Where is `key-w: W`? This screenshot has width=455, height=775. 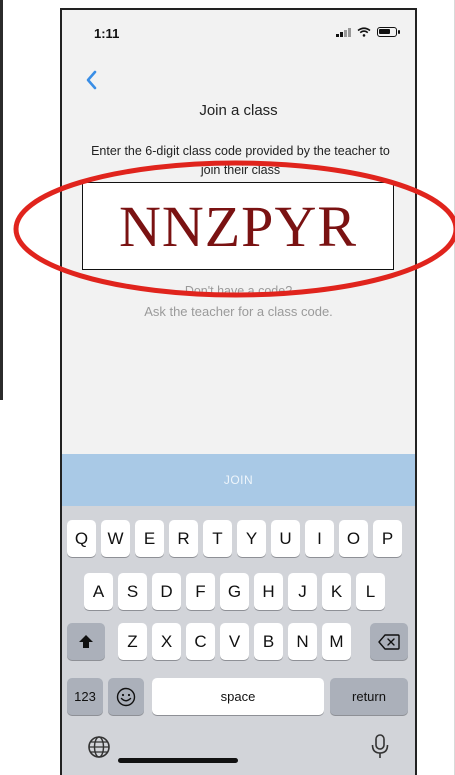
key-w: W is located at coordinates (115, 538).